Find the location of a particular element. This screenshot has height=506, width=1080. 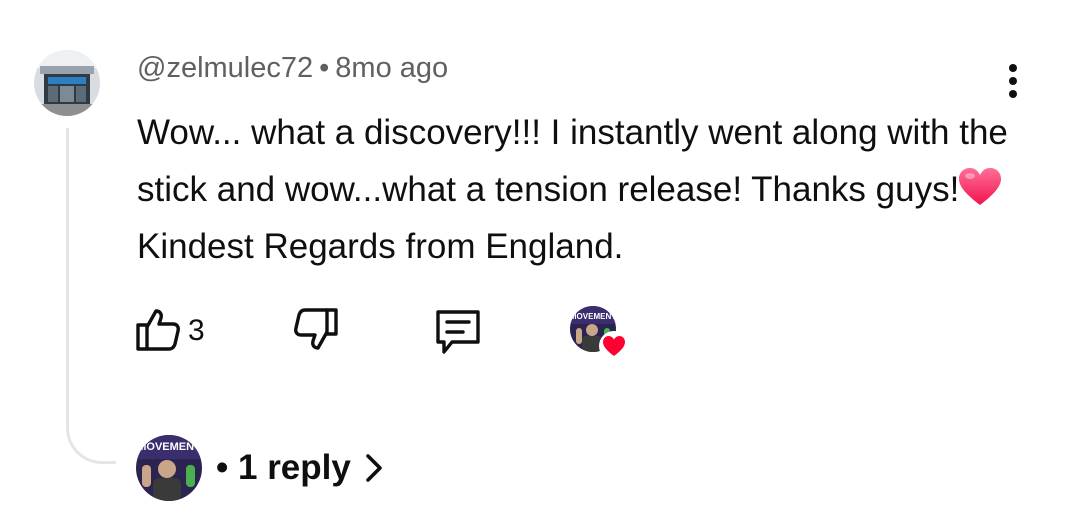

reply-button is located at coordinates (458, 332).